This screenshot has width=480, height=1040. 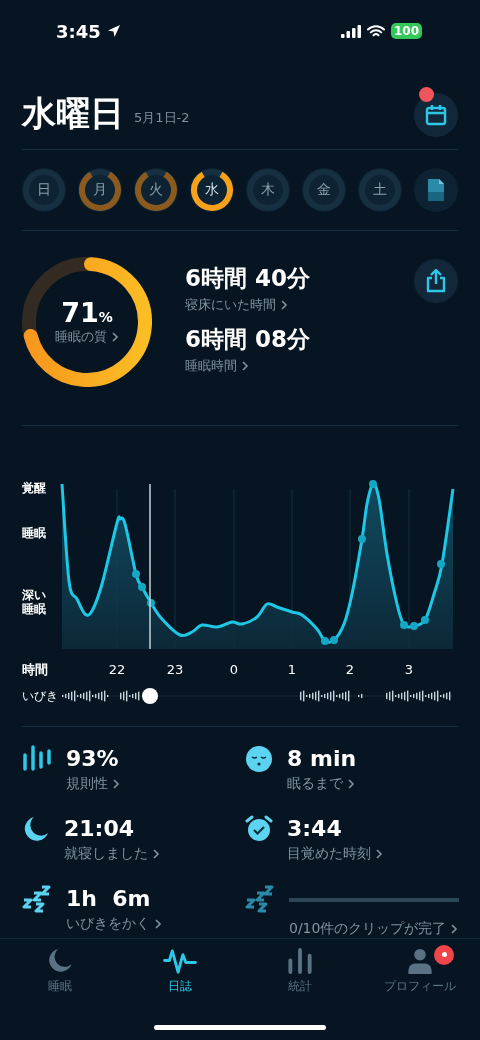 What do you see at coordinates (350, 669) in the screenshot?
I see `hour-label: 2` at bounding box center [350, 669].